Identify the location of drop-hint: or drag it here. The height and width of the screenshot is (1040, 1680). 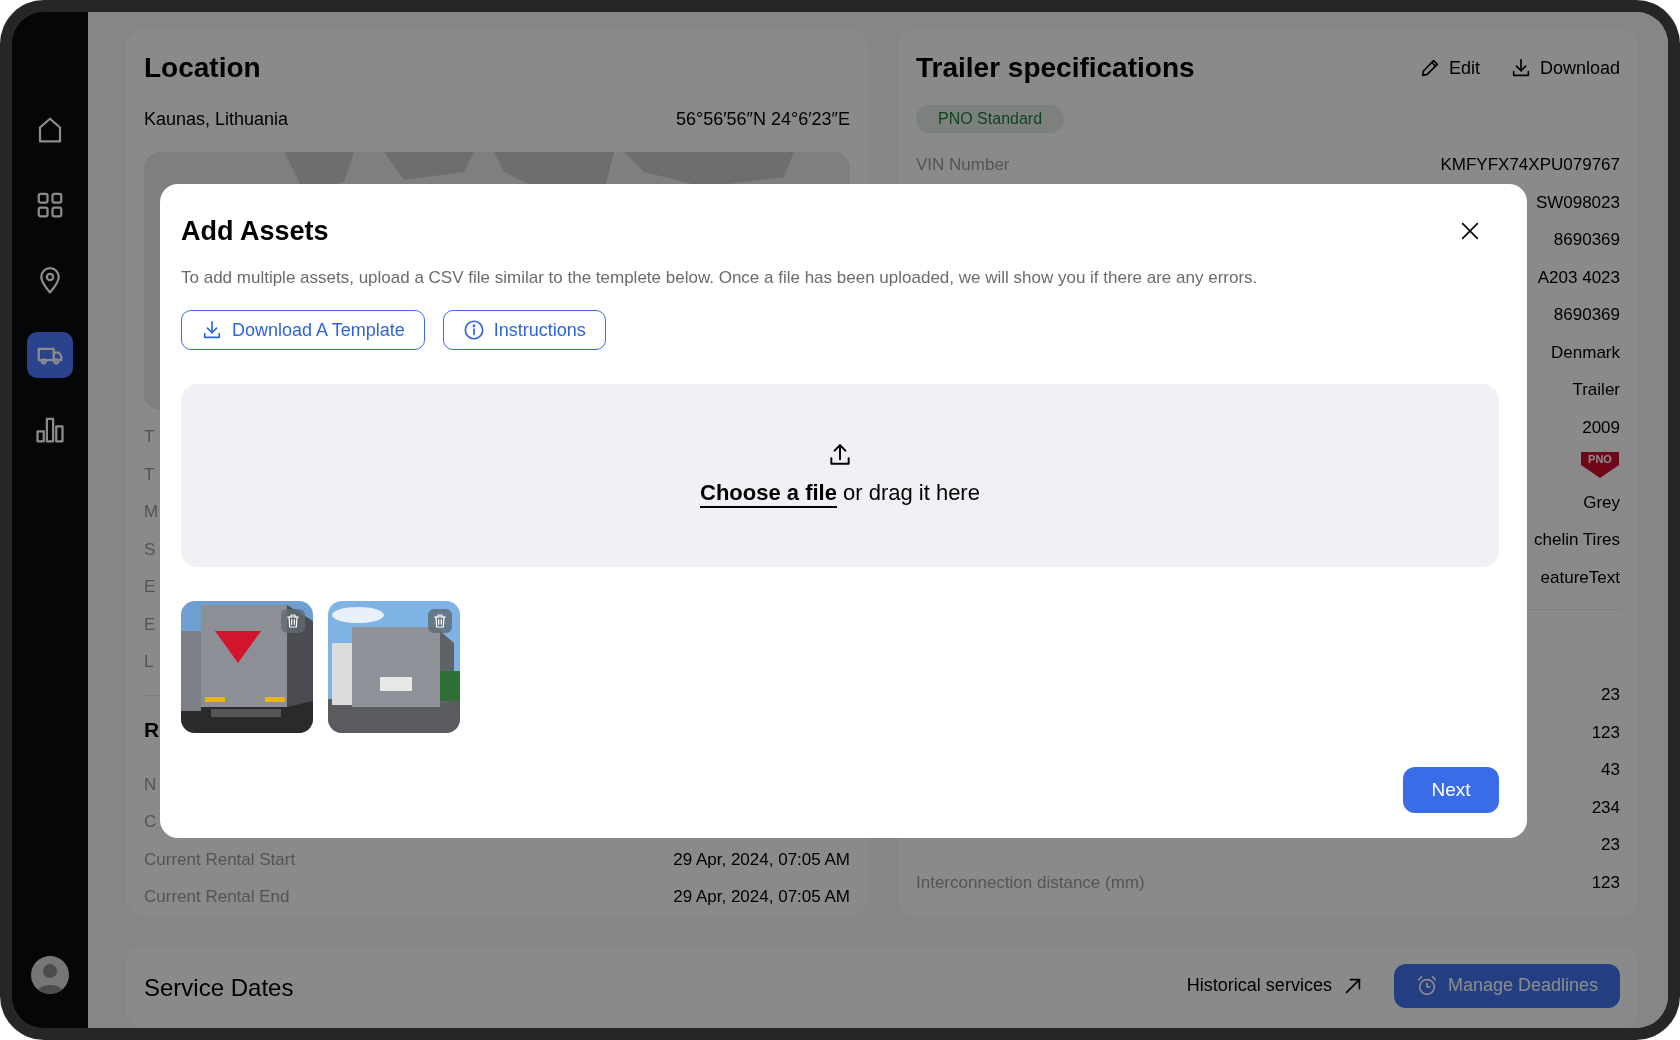
(911, 493).